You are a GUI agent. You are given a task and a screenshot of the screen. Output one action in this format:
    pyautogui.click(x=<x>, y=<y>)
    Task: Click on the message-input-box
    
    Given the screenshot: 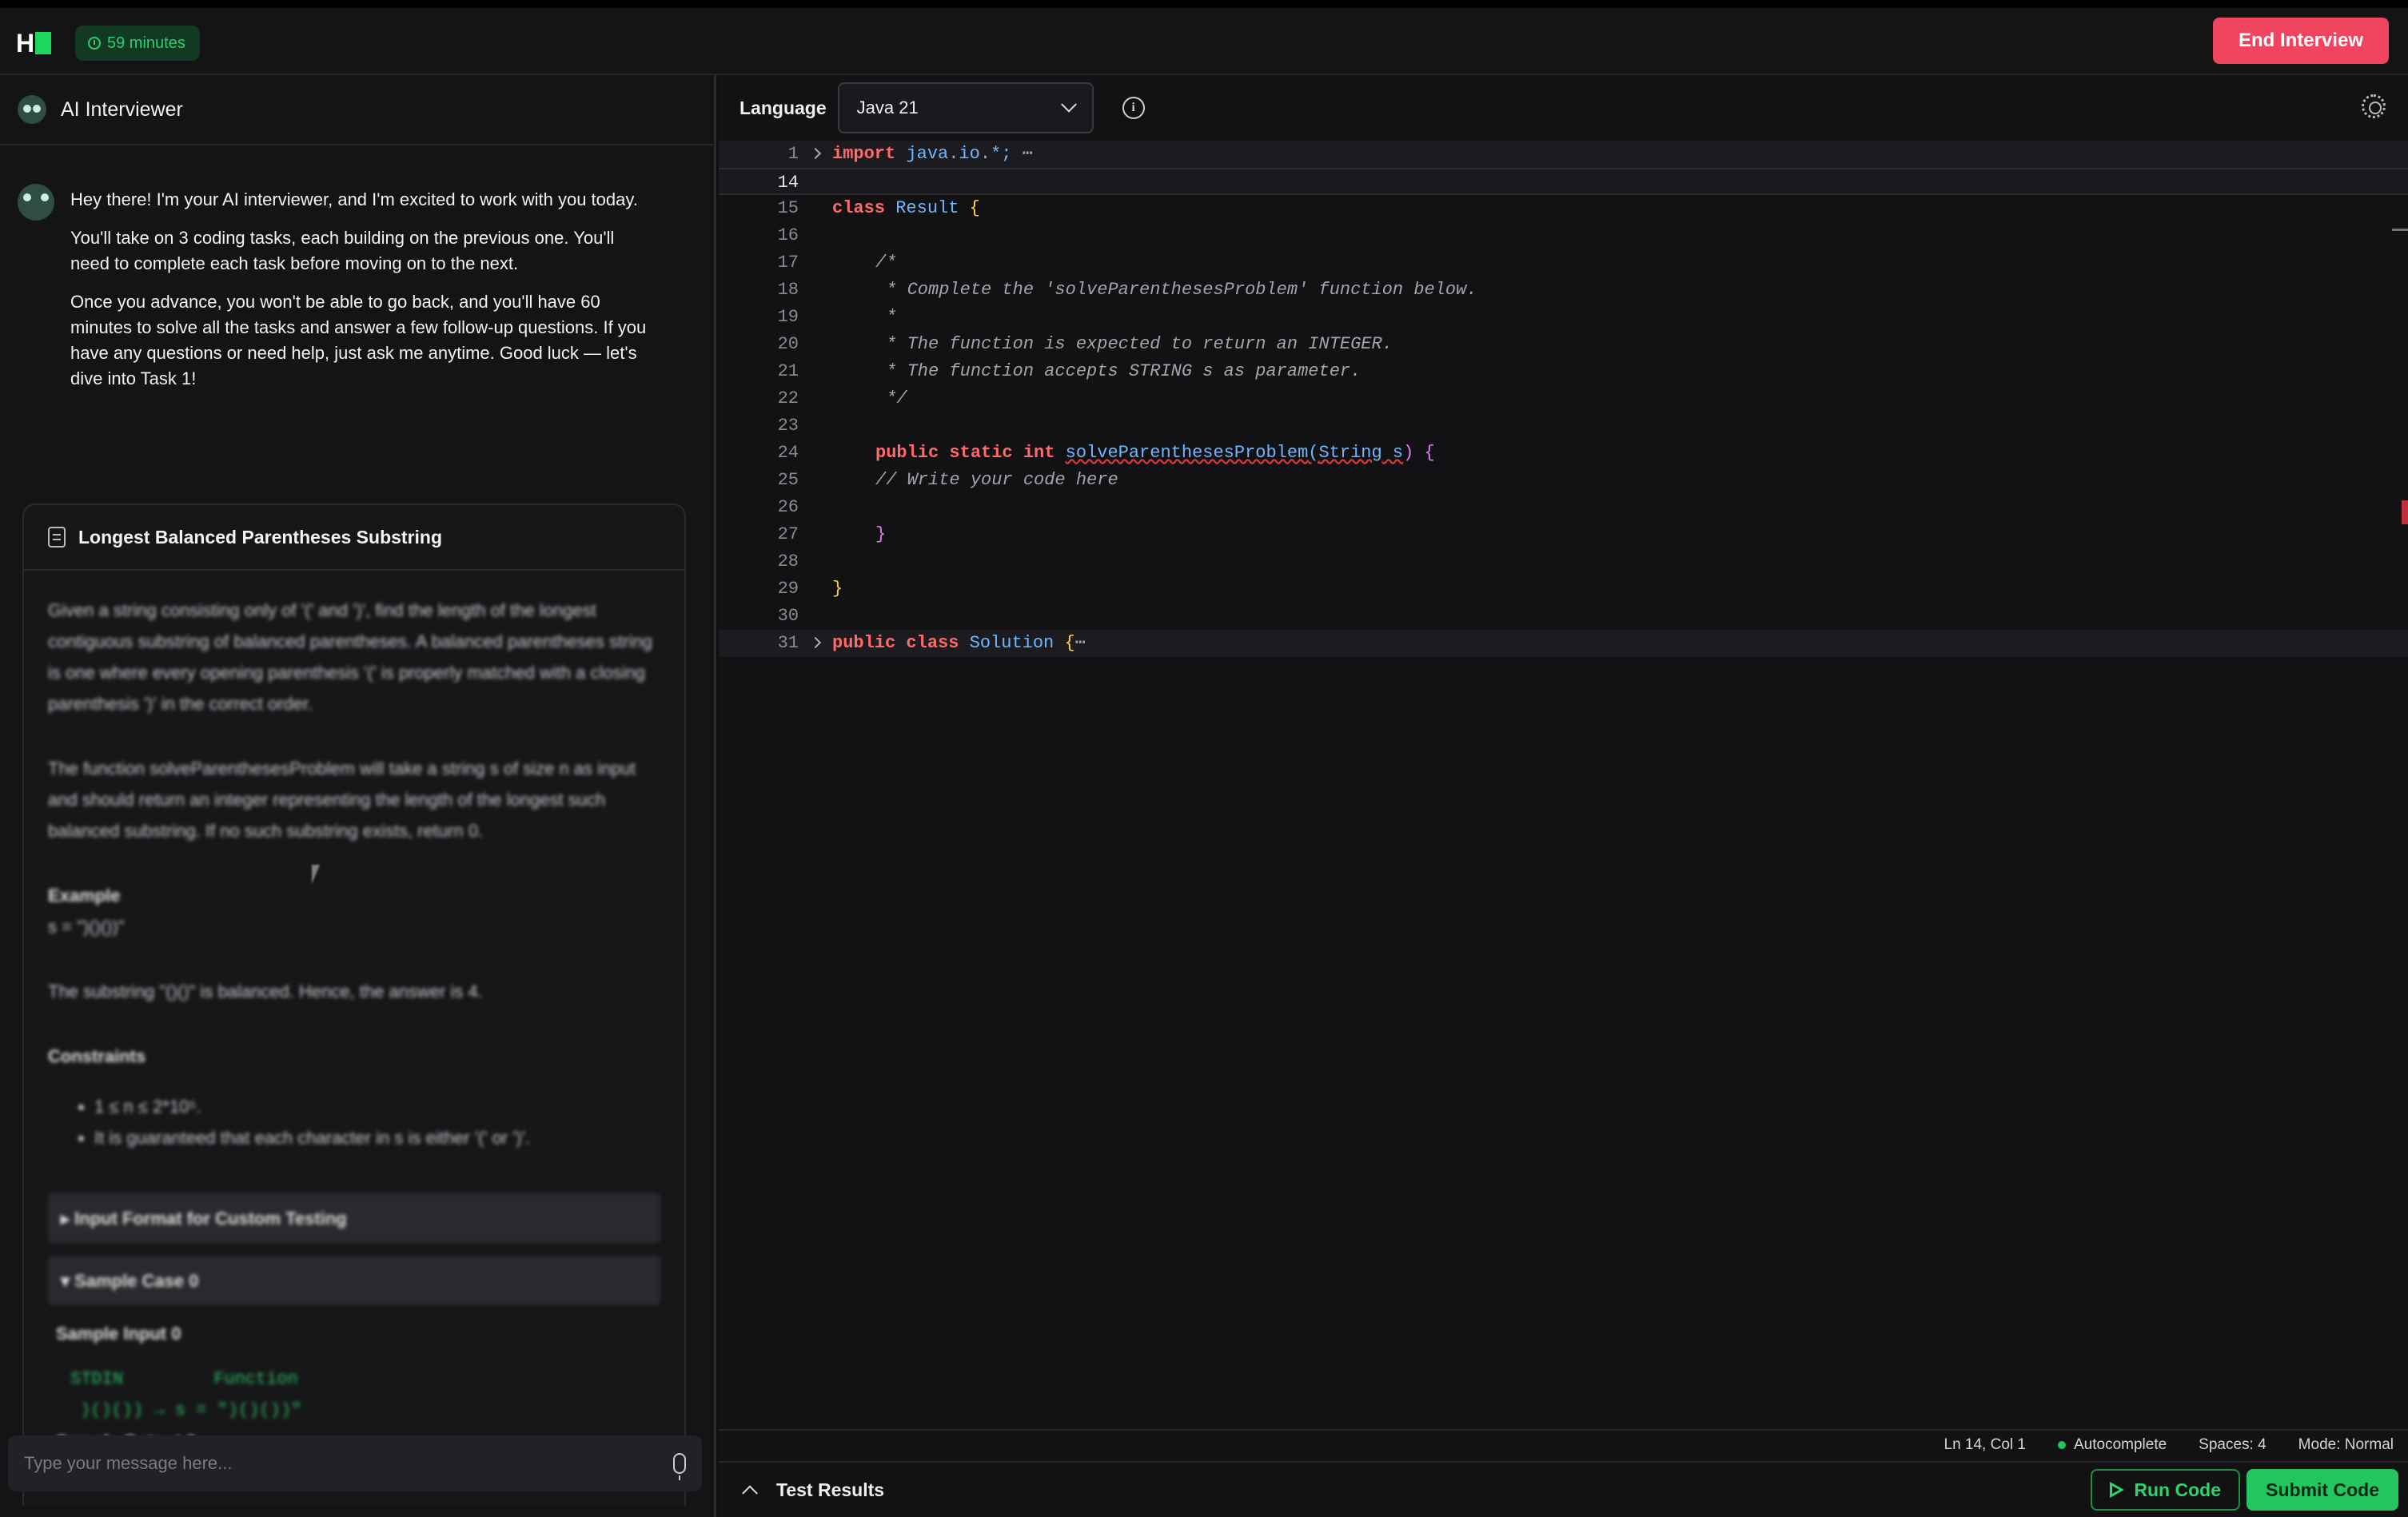 What is the action you would take?
    pyautogui.click(x=355, y=1463)
    